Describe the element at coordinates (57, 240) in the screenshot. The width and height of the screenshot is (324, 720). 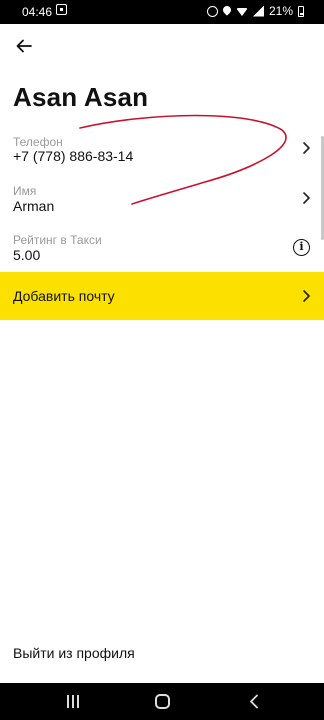
I see `rating-label: Рейтинг в Такси` at that location.